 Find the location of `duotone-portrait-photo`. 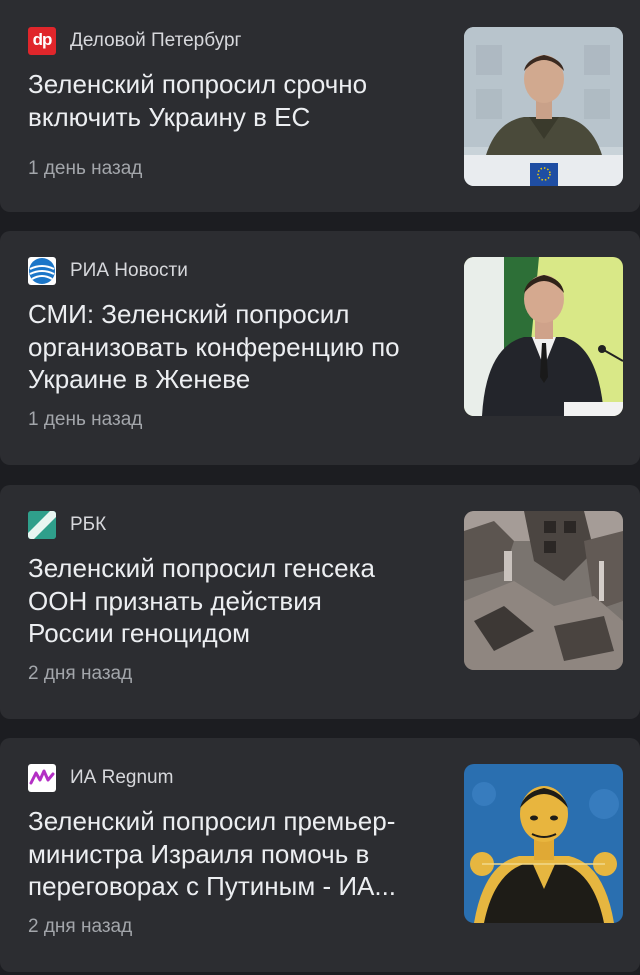

duotone-portrait-photo is located at coordinates (543, 843).